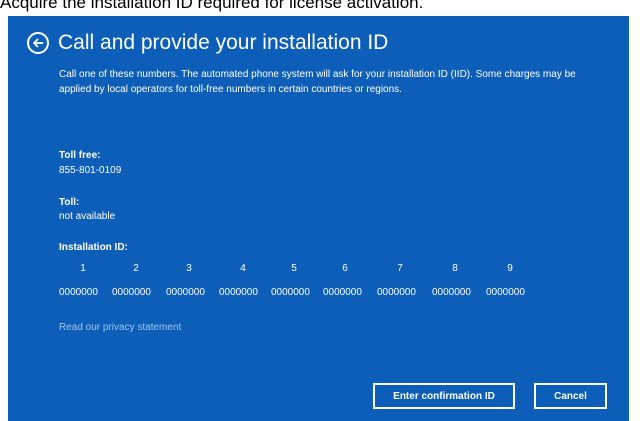 The image size is (641, 421). Describe the element at coordinates (455, 268) in the screenshot. I see `iid-group-number: 8` at that location.